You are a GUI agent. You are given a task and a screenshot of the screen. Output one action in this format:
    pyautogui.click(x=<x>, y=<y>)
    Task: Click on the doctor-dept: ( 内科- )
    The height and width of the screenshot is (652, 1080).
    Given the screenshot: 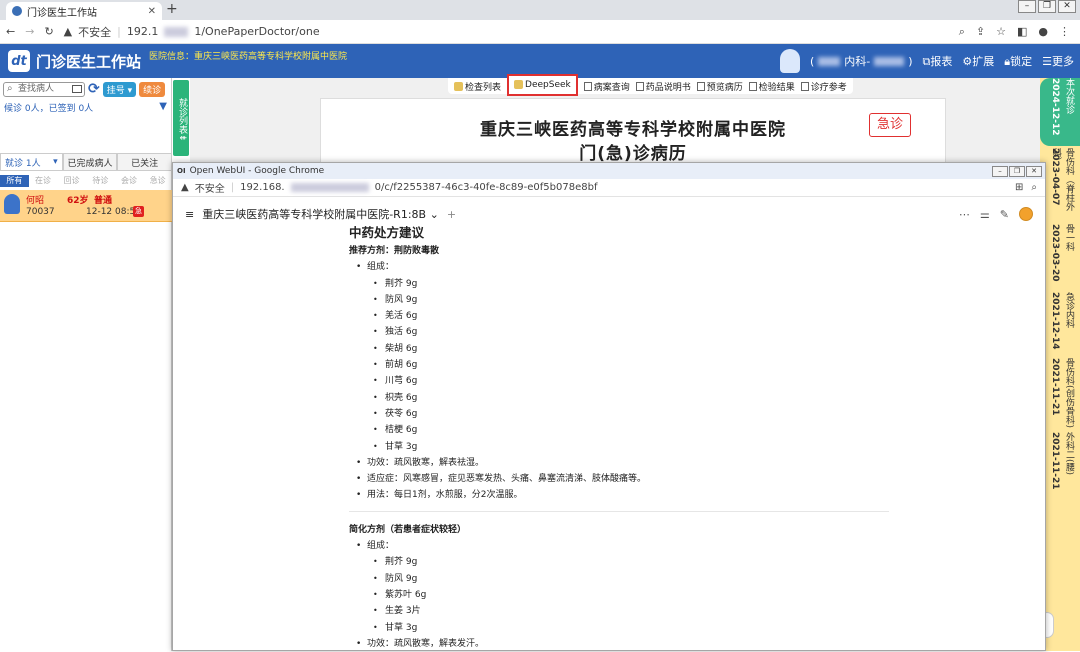 What is the action you would take?
    pyautogui.click(x=861, y=61)
    